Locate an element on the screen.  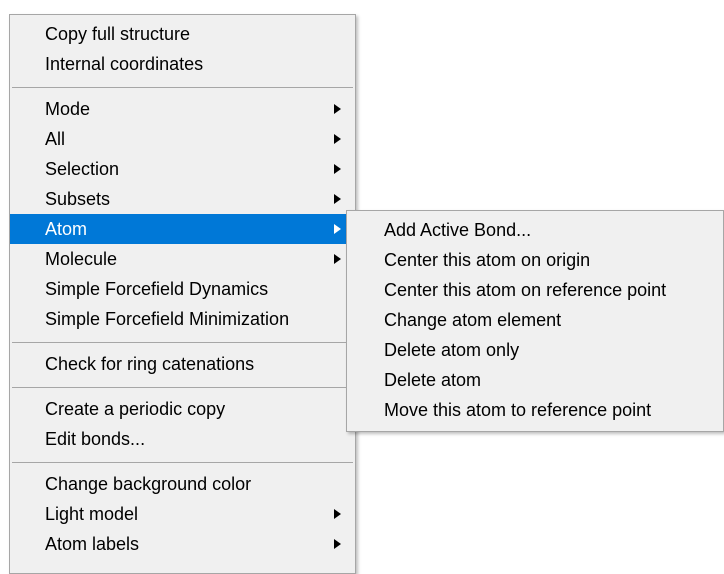
menu-item-internal-coordinates: Internal coordinates is located at coordinates (182, 64).